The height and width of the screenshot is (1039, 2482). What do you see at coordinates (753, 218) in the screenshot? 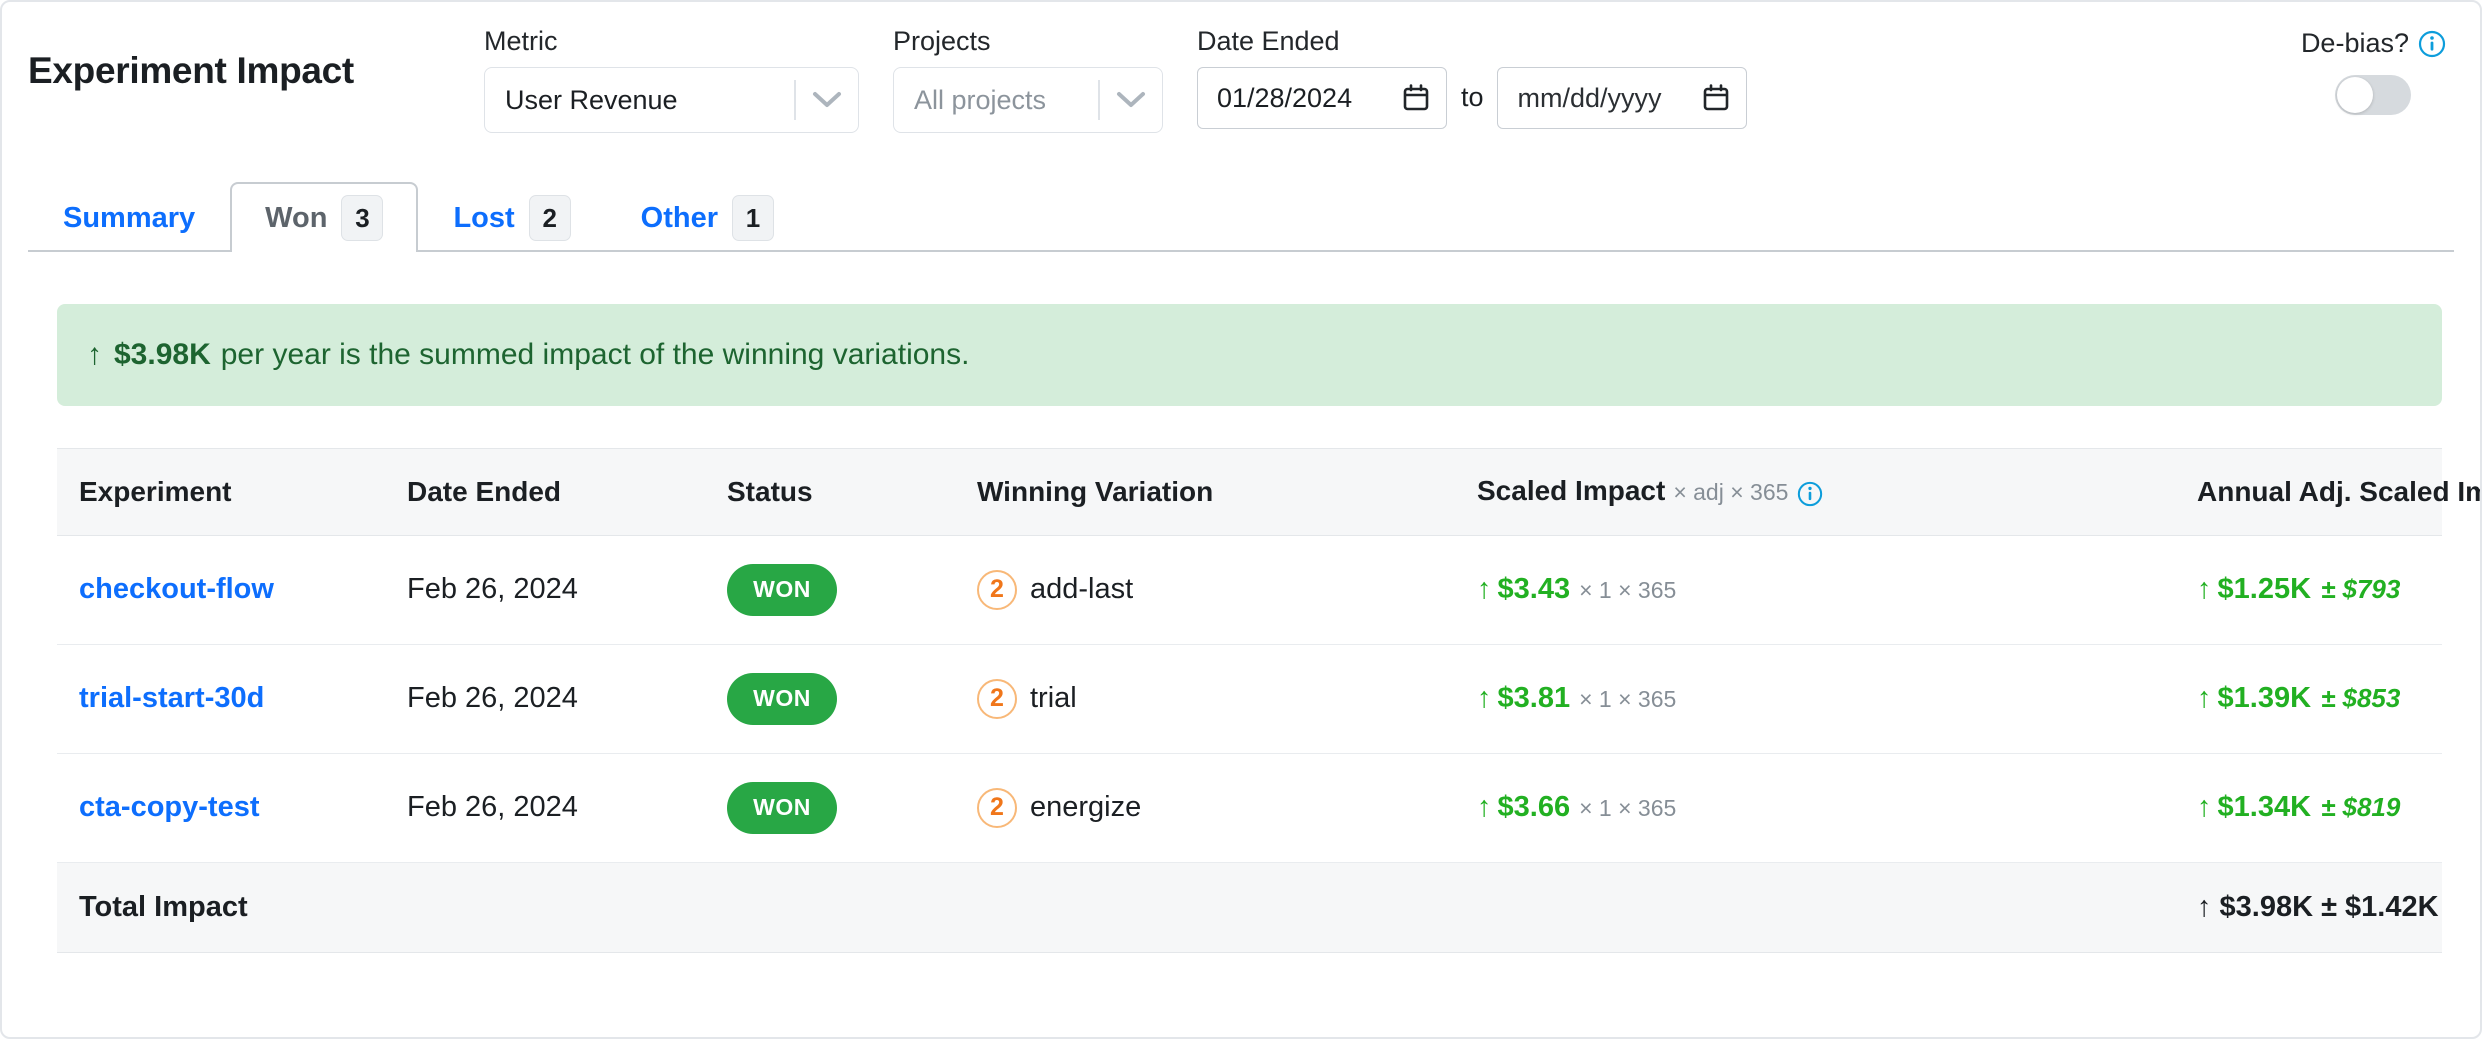
I see `tab-other-count: 1` at bounding box center [753, 218].